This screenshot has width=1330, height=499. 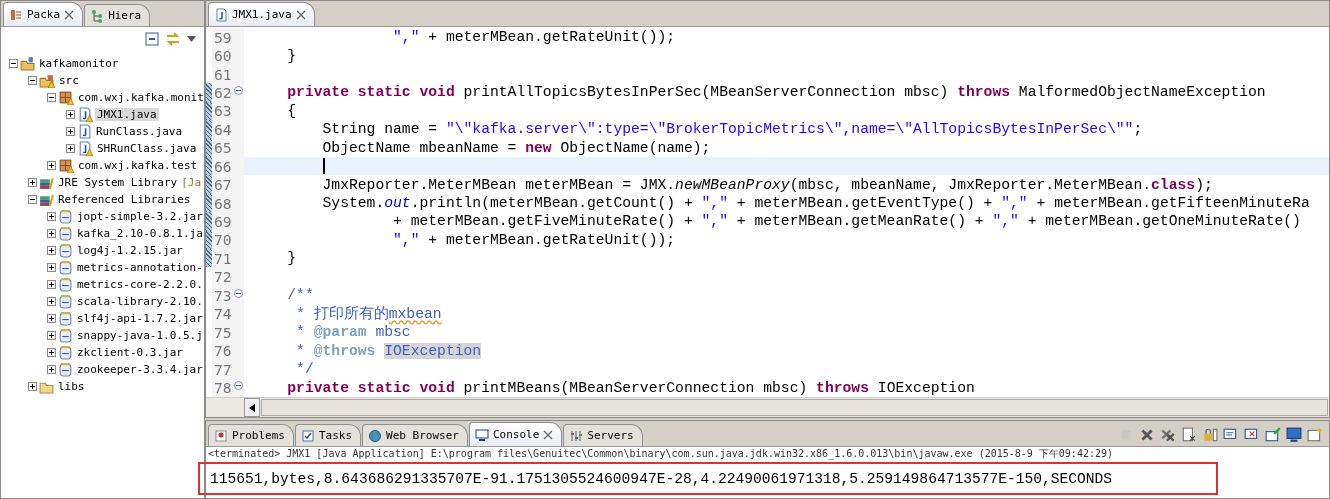 I want to click on tree-item: JMX1.java, so click(x=127, y=114).